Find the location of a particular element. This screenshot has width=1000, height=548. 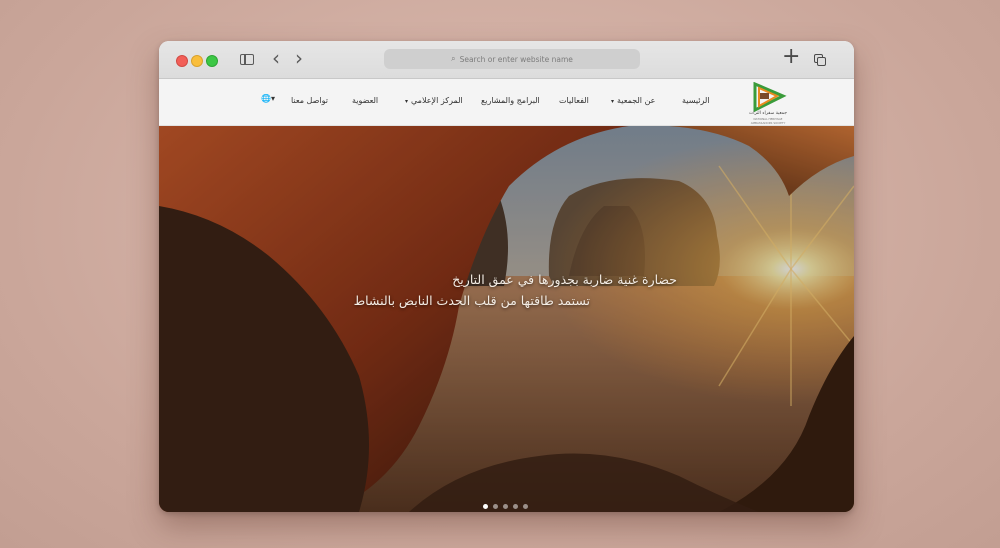

slider-pagination is located at coordinates (505, 506).